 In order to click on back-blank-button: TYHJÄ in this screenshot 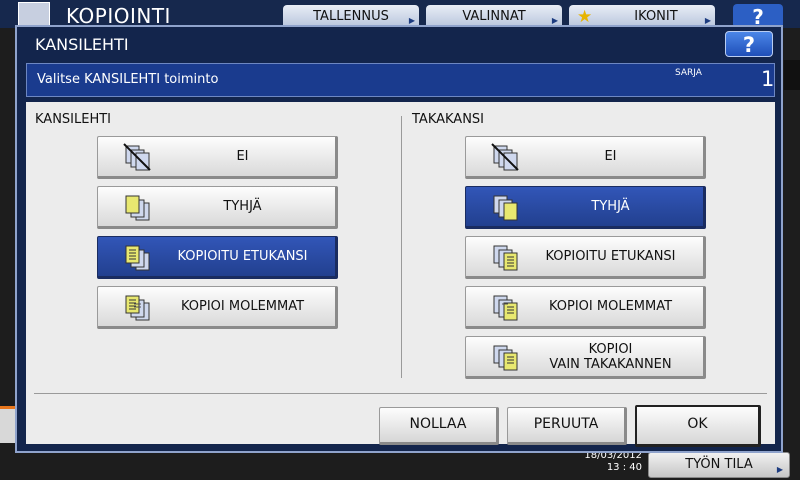, I will do `click(585, 207)`.